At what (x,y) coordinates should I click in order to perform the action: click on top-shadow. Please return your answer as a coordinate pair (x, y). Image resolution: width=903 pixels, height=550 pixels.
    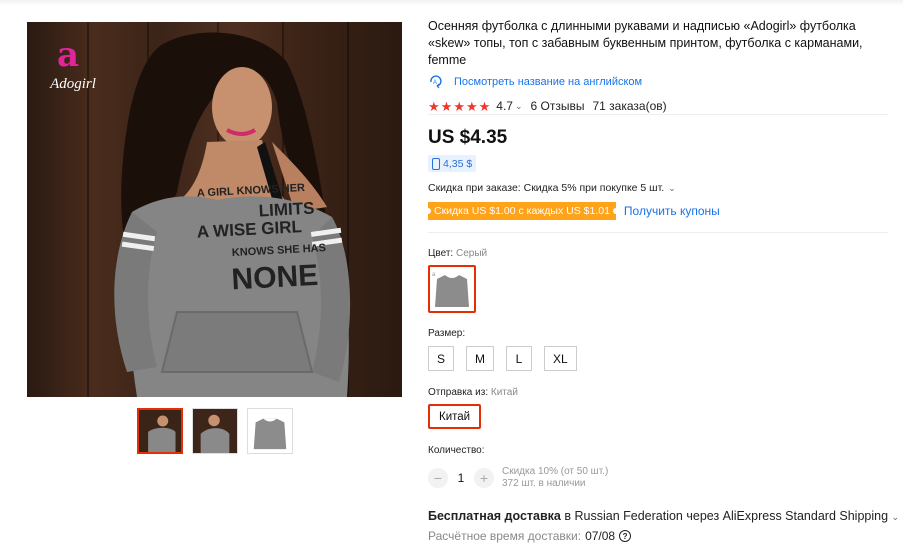
    Looking at the image, I should click on (451, 3).